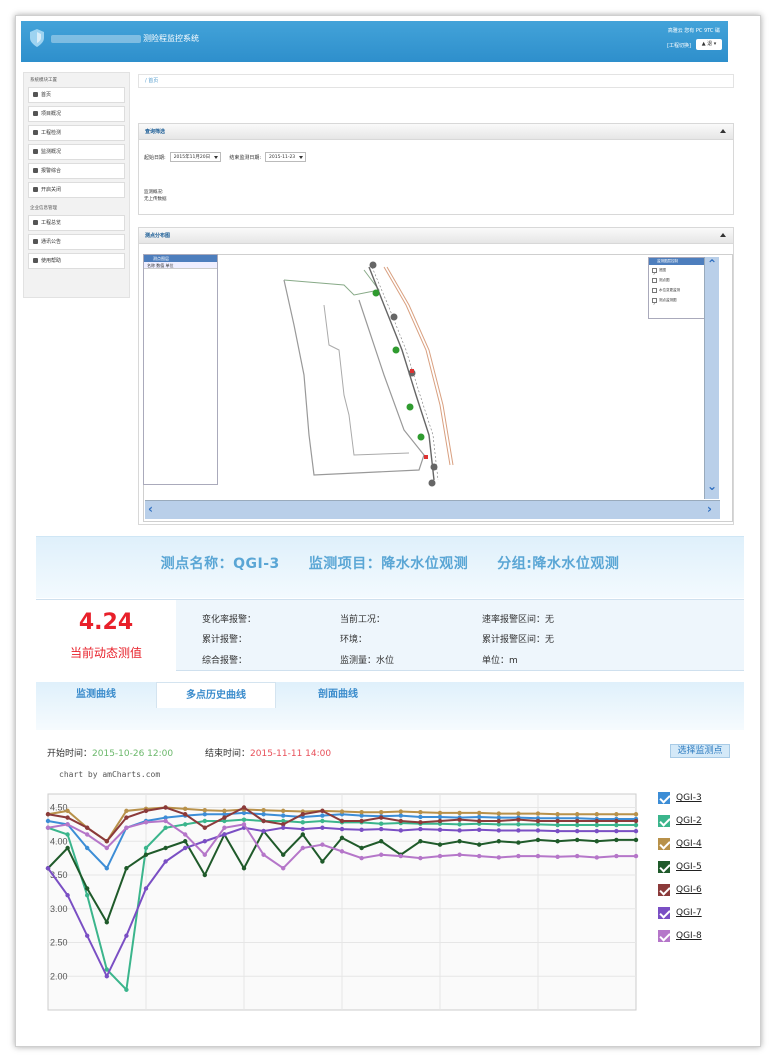 This screenshot has height=1062, width=780. Describe the element at coordinates (676, 300) in the screenshot. I see `layer-row: ✓测点监测图` at that location.